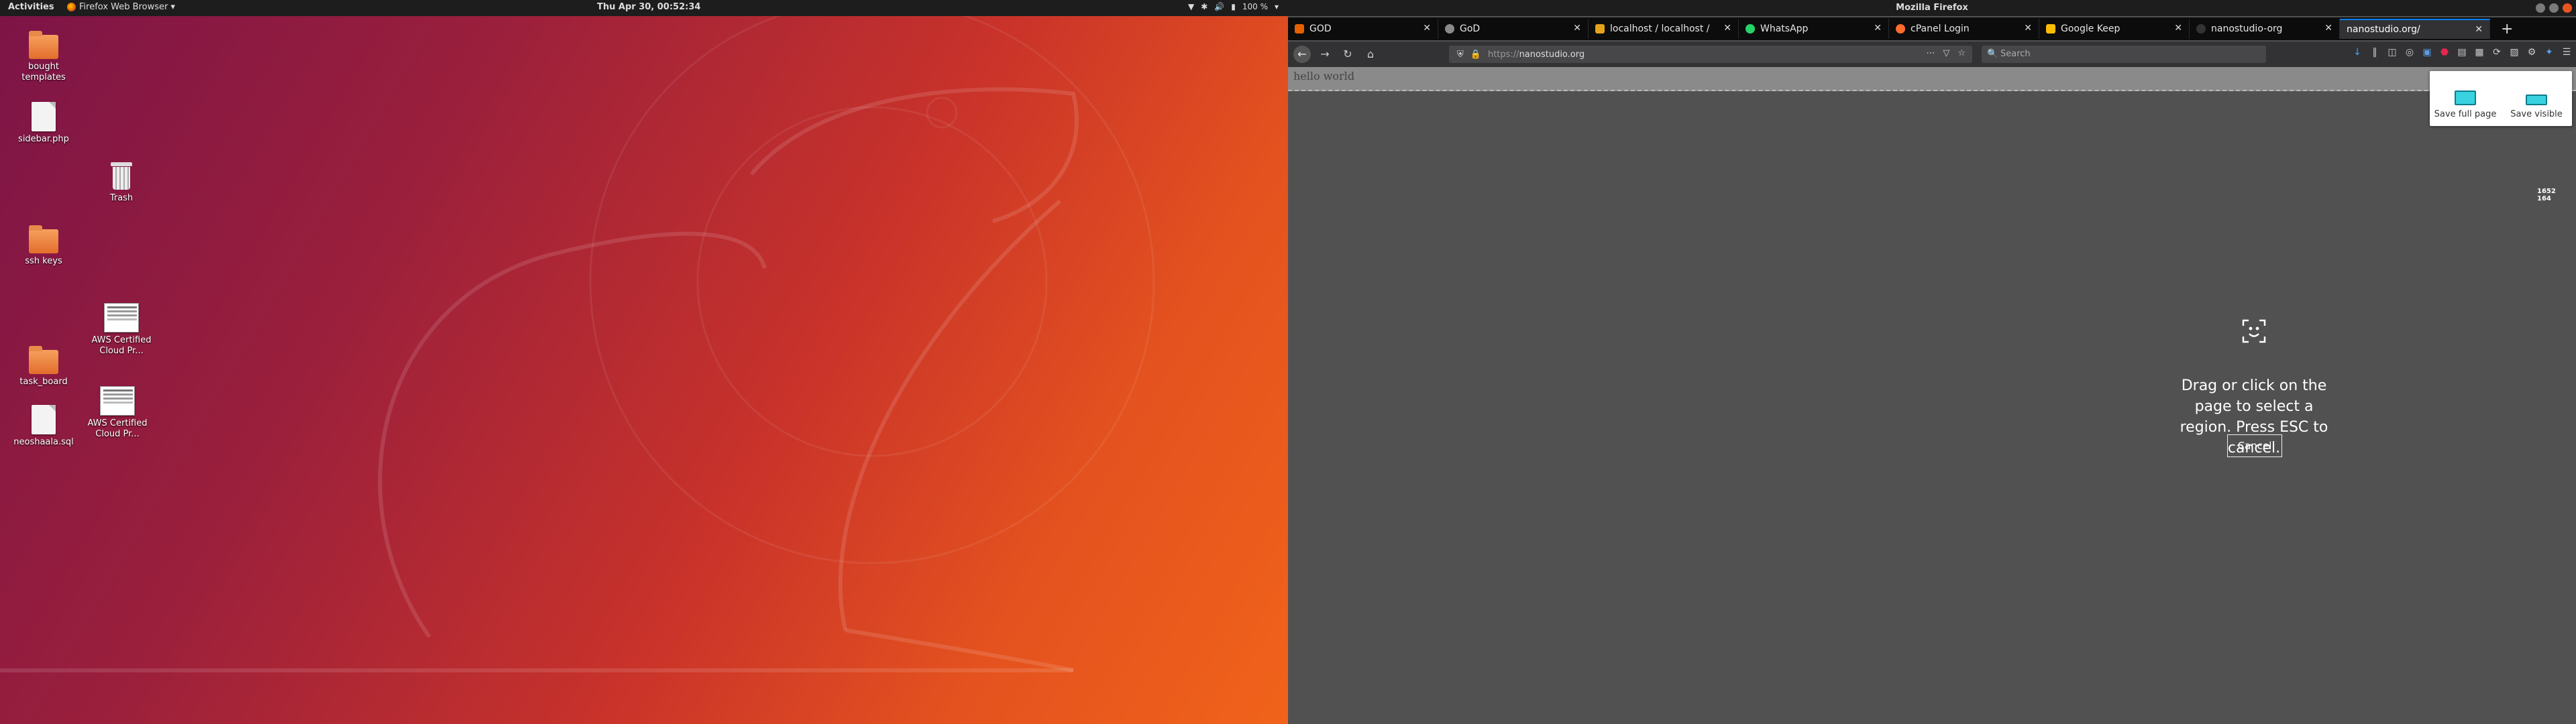  What do you see at coordinates (2409, 52) in the screenshot?
I see `account-icon: ◎` at bounding box center [2409, 52].